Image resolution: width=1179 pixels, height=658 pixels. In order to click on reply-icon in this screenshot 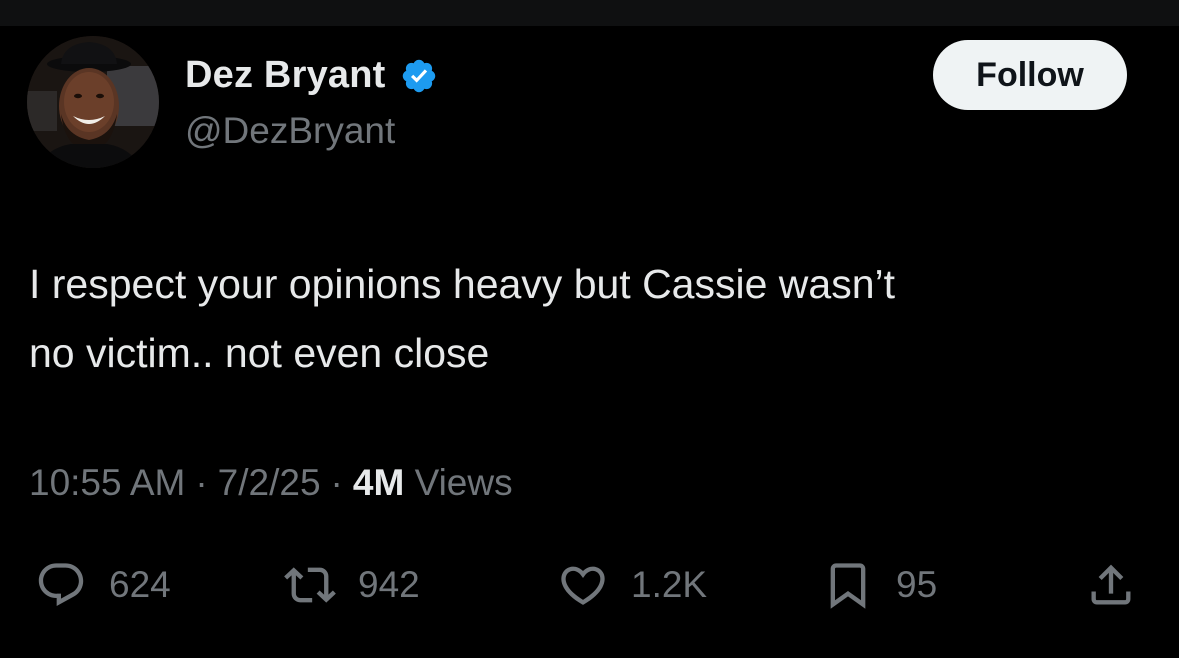, I will do `click(61, 585)`.